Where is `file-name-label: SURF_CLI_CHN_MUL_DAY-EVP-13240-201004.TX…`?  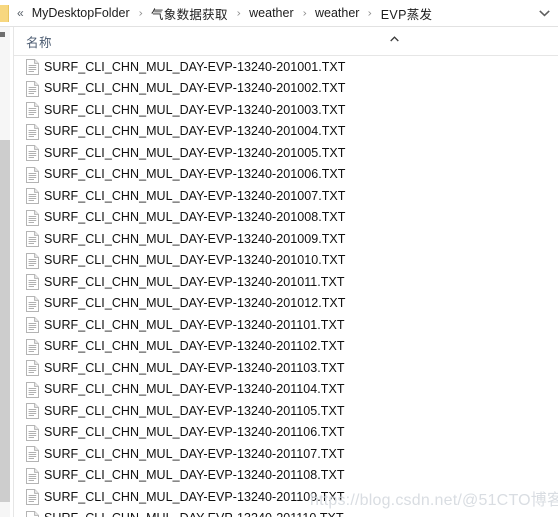
file-name-label: SURF_CLI_CHN_MUL_DAY-EVP-13240-201004.TX… is located at coordinates (195, 131).